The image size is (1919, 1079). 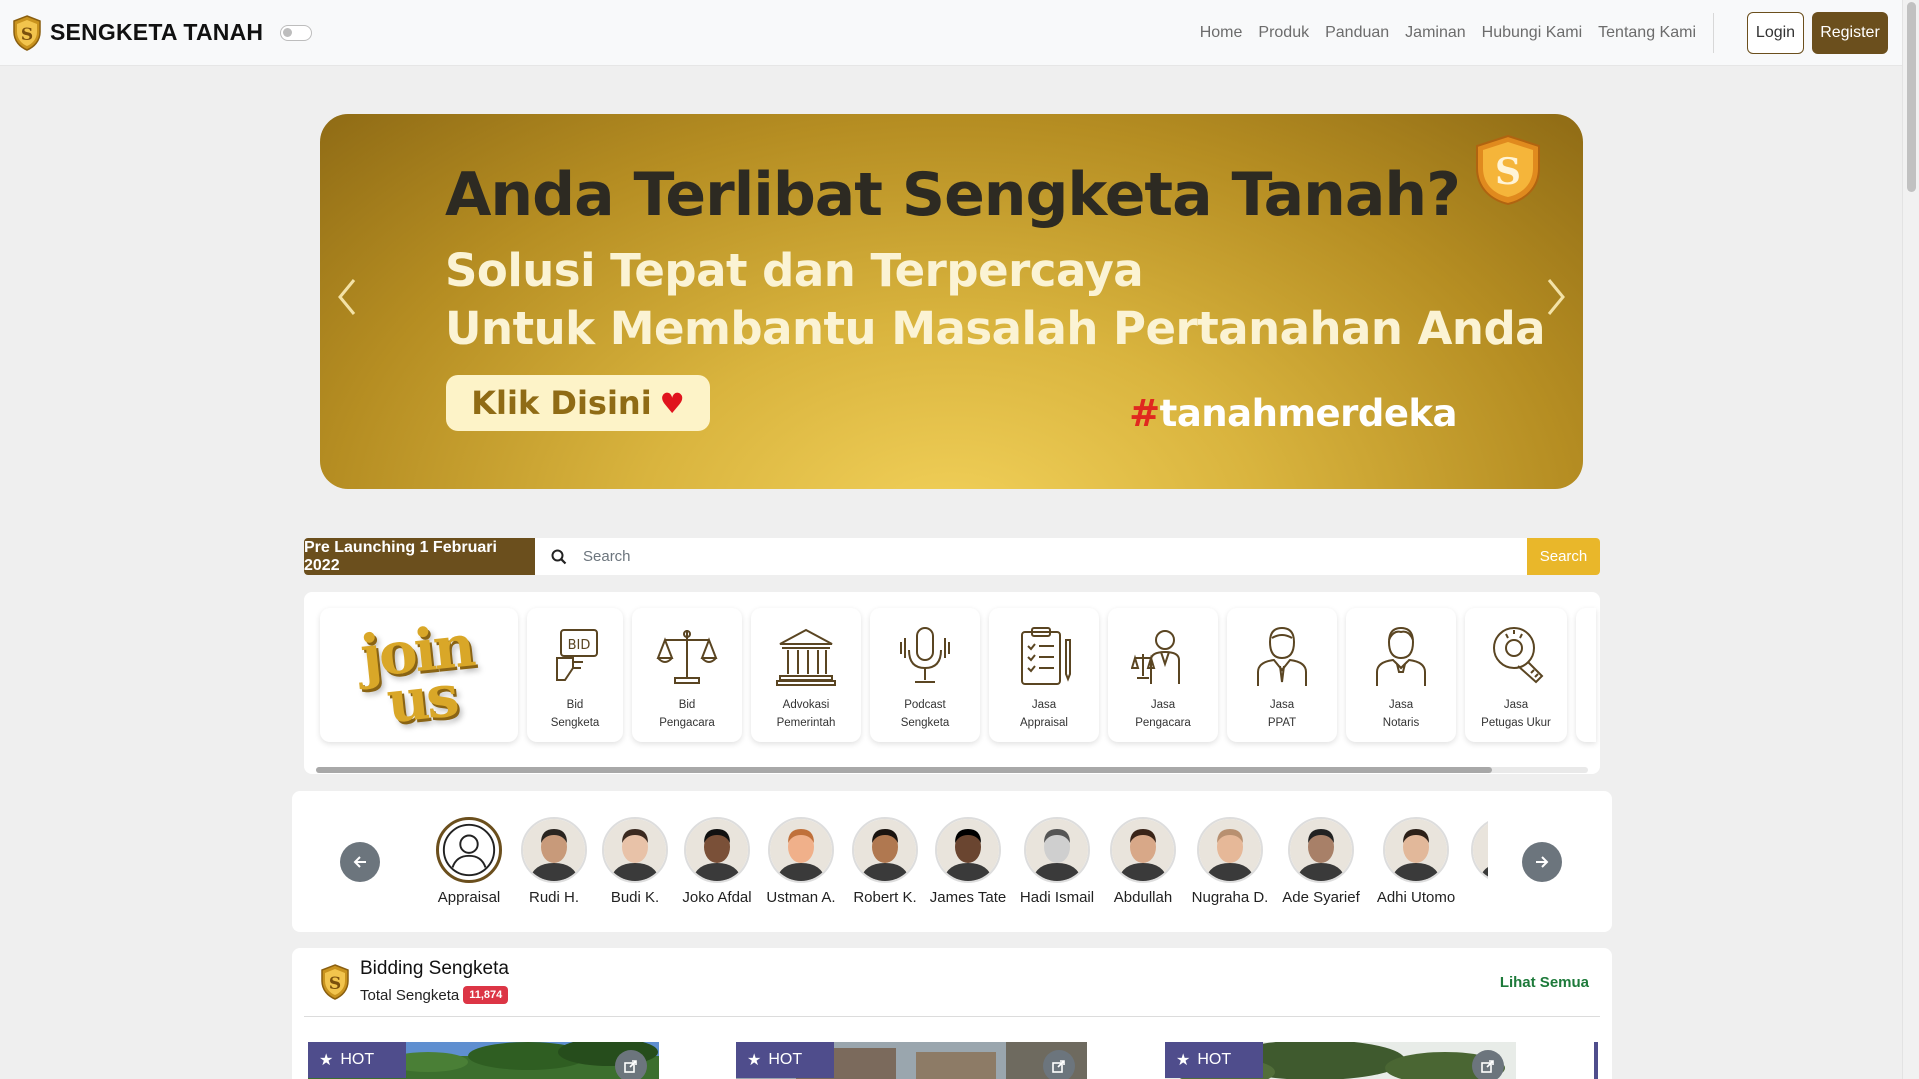 What do you see at coordinates (1044, 714) in the screenshot?
I see `service-label: Jasa Appraisal` at bounding box center [1044, 714].